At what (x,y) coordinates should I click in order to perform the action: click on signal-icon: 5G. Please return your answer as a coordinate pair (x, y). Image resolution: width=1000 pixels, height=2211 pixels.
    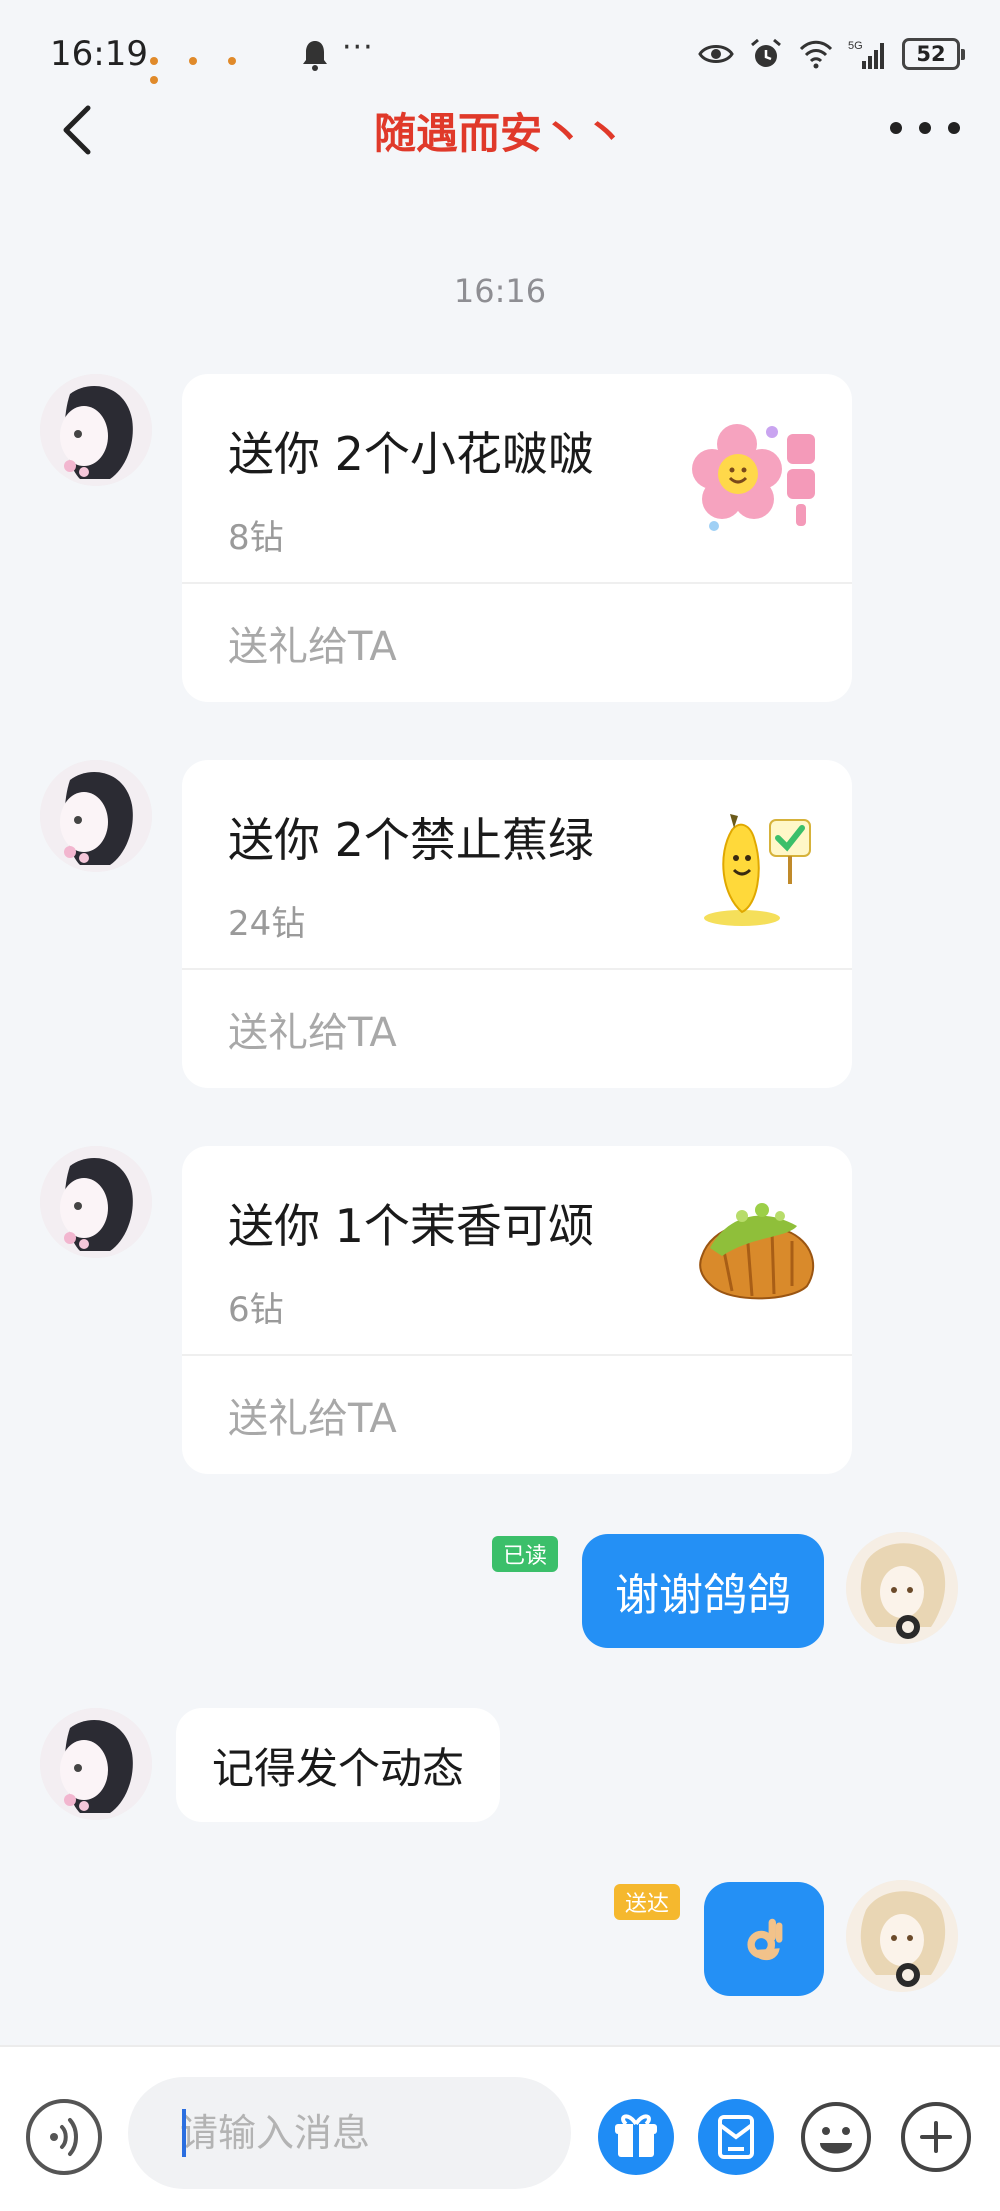
    Looking at the image, I should click on (866, 54).